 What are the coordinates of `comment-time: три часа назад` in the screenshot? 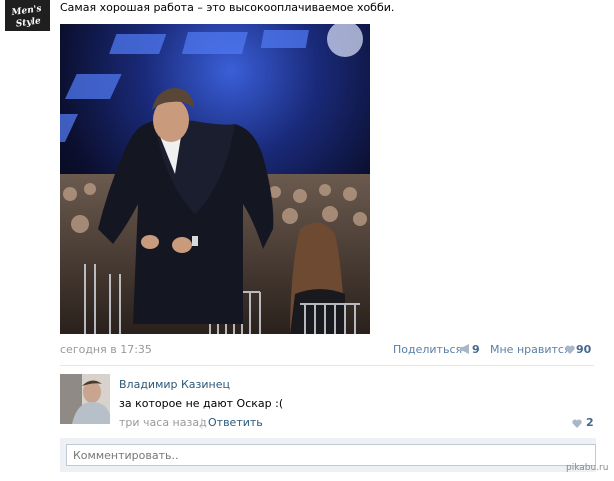 It's located at (163, 422).